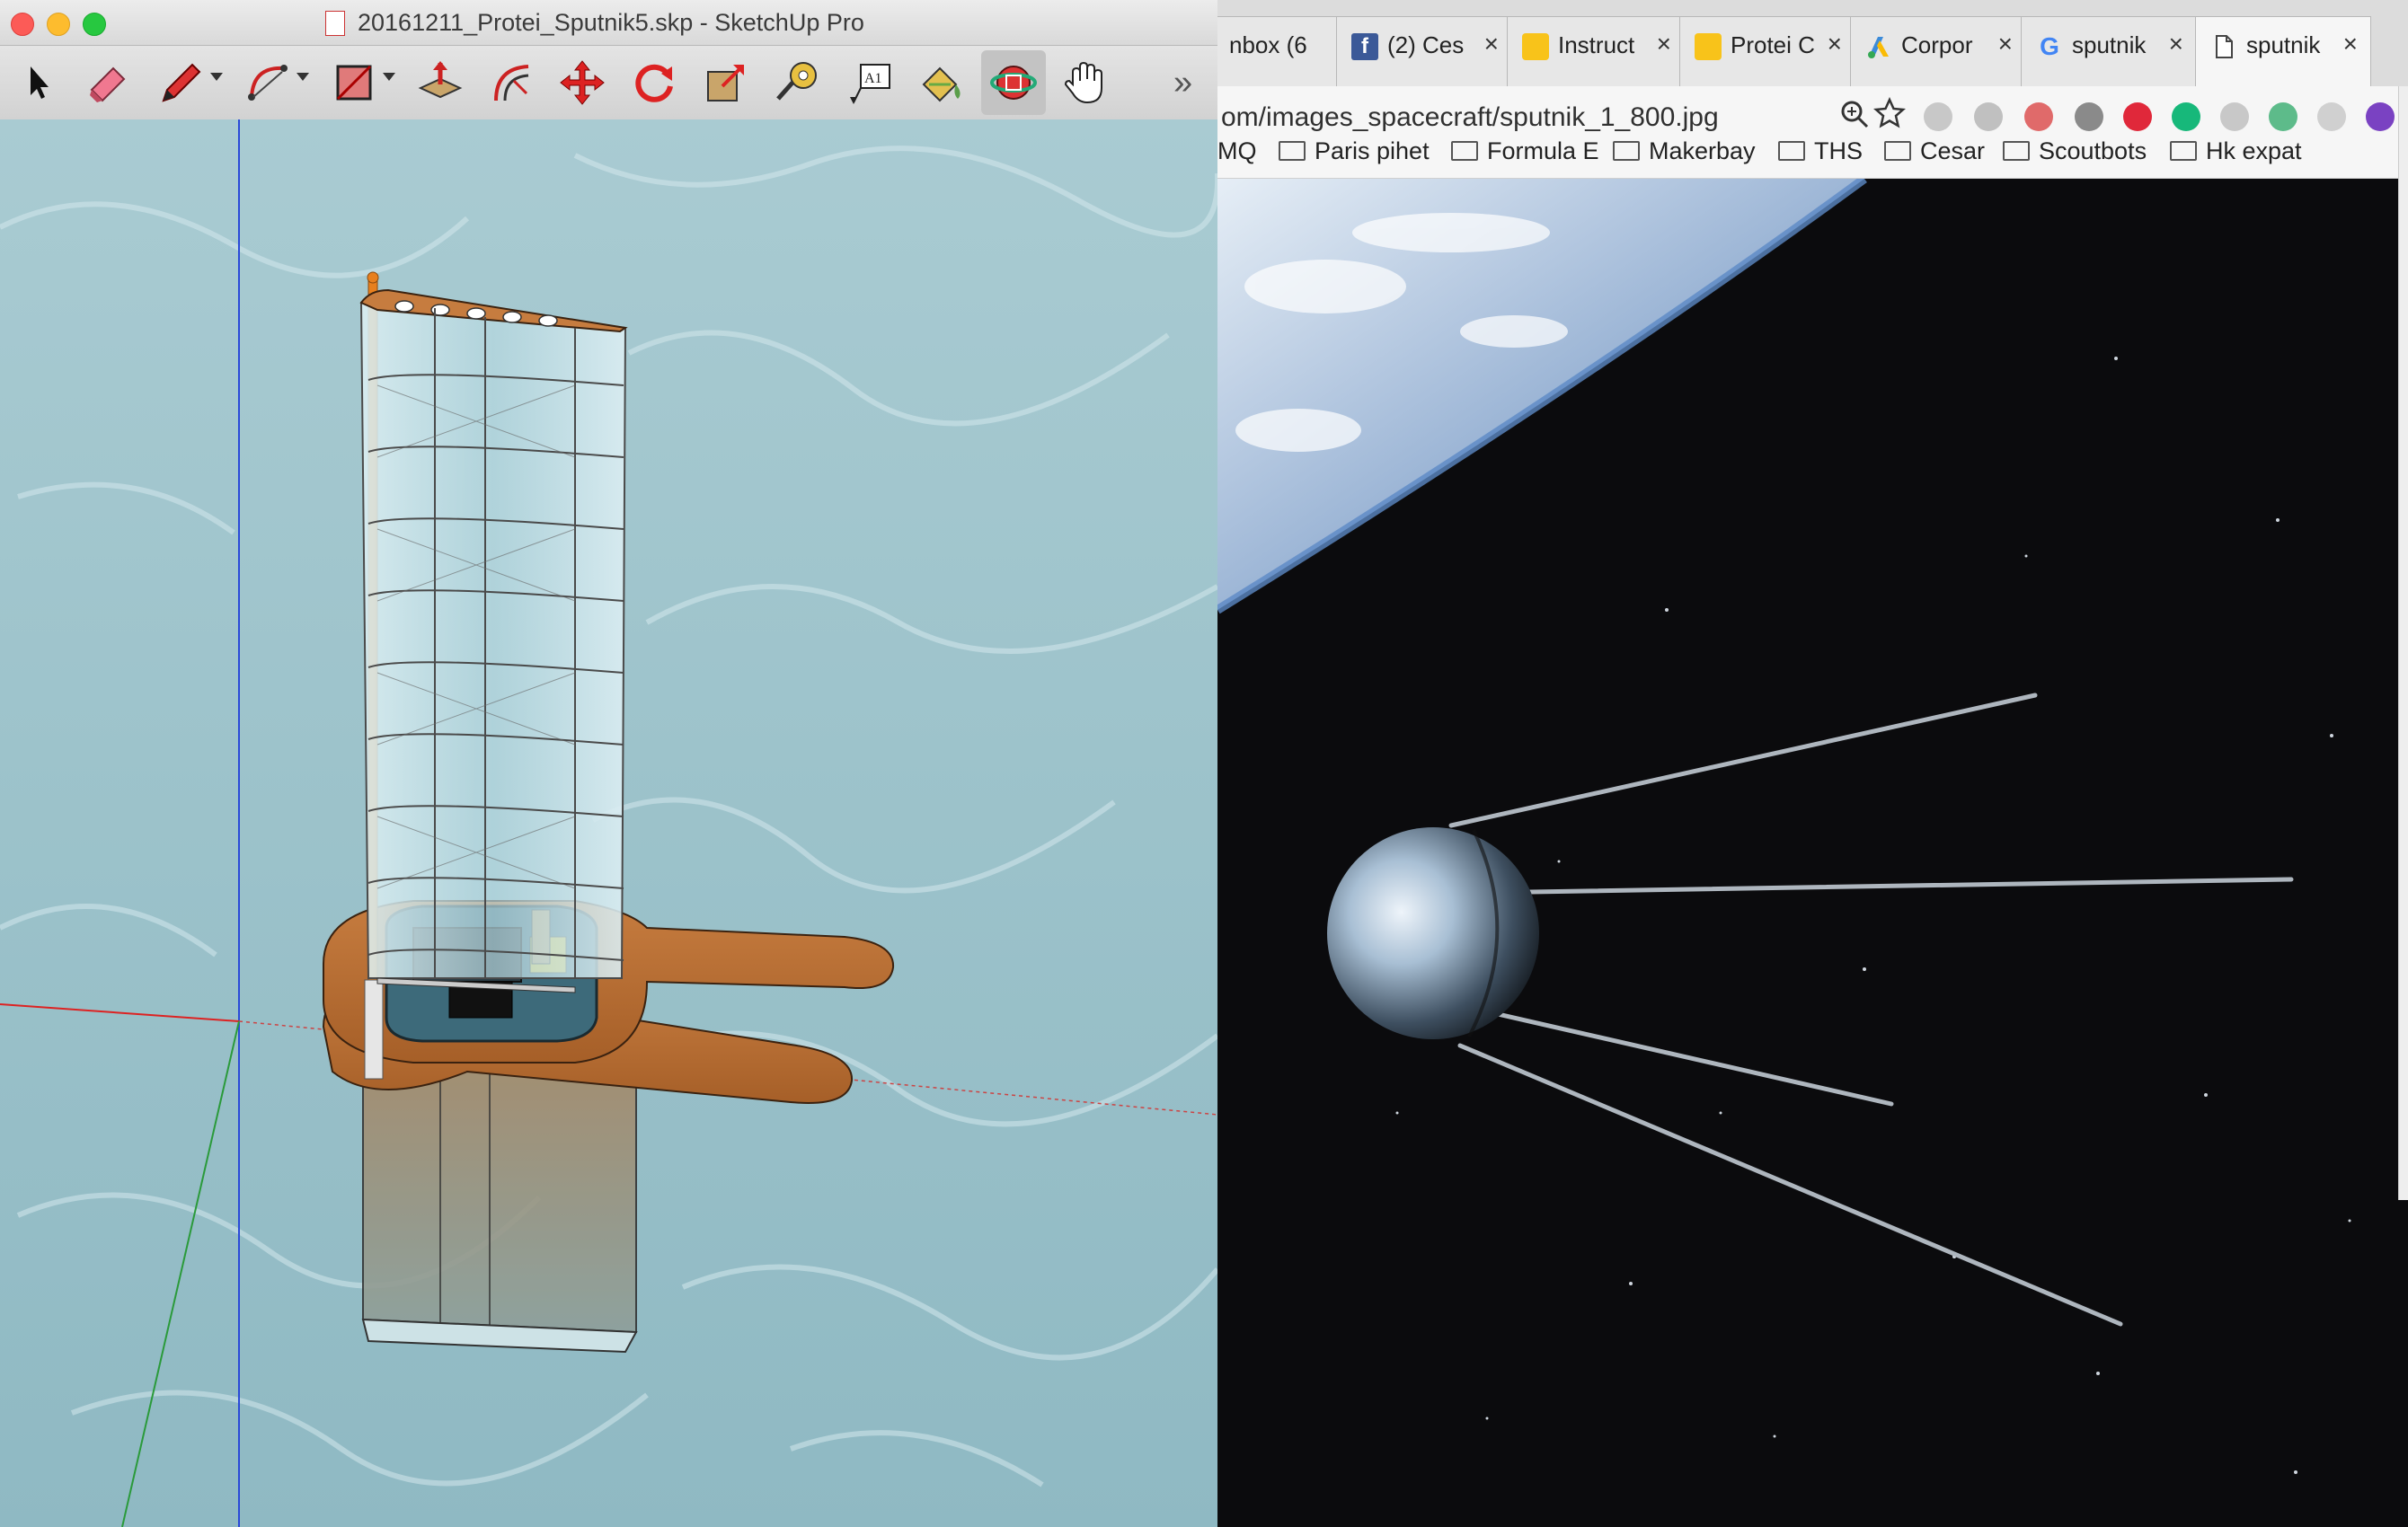  Describe the element at coordinates (1182, 83) in the screenshot. I see `toolbar-overflow-chevron: »` at that location.